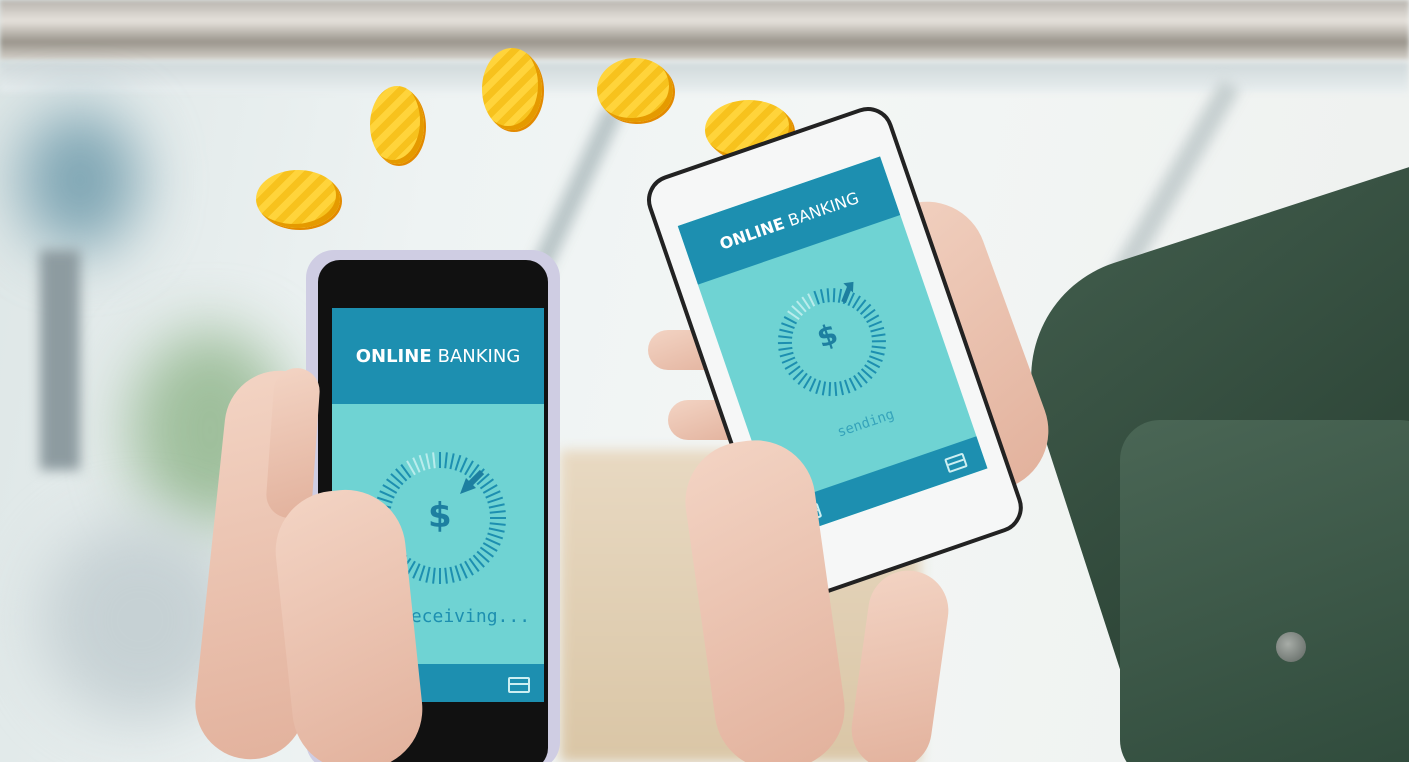 Image resolution: width=1409 pixels, height=762 pixels. I want to click on status-text: sending, so click(866, 423).